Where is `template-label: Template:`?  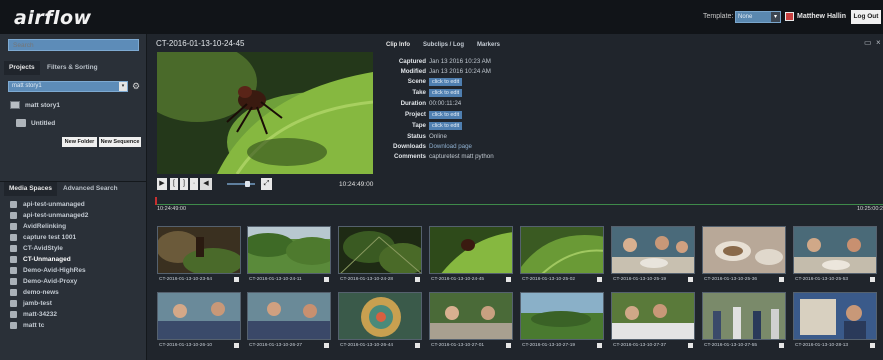 template-label: Template: is located at coordinates (718, 16).